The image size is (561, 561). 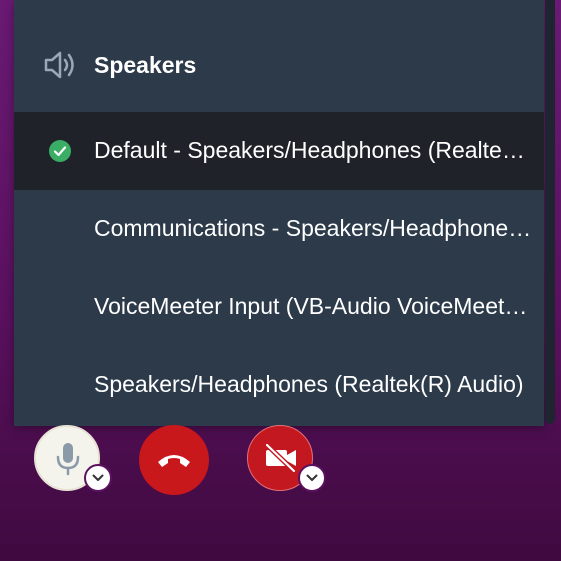 What do you see at coordinates (550, 212) in the screenshot?
I see `menu-scrollbar` at bounding box center [550, 212].